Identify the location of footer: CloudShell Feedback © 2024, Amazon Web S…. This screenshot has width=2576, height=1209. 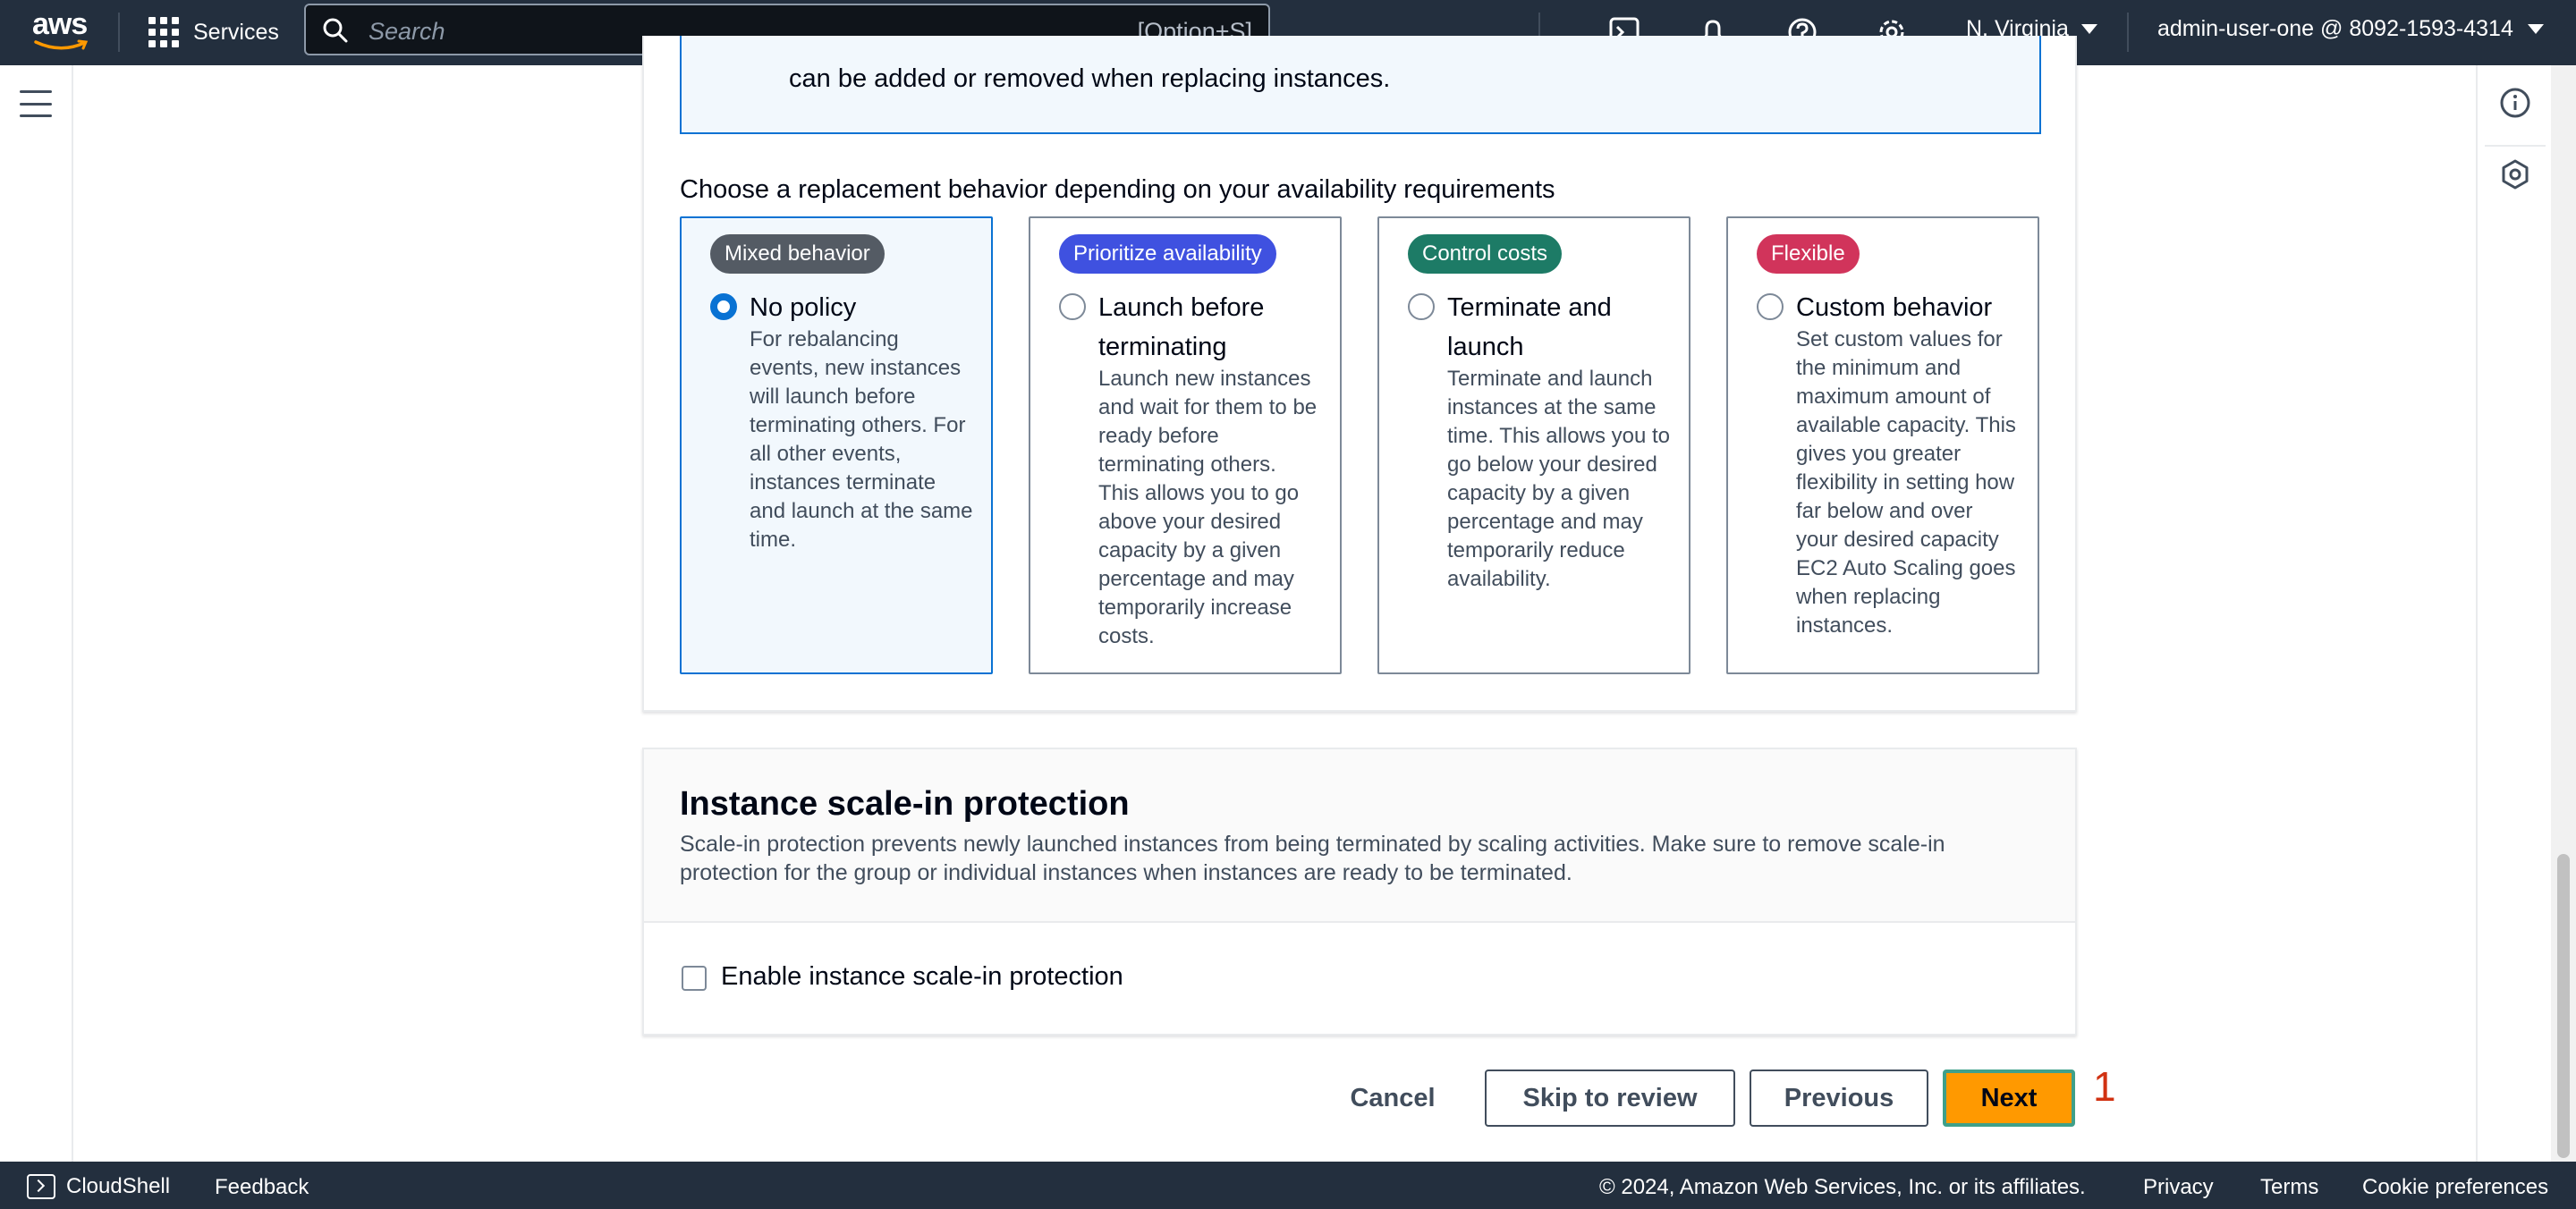
(1288, 1185).